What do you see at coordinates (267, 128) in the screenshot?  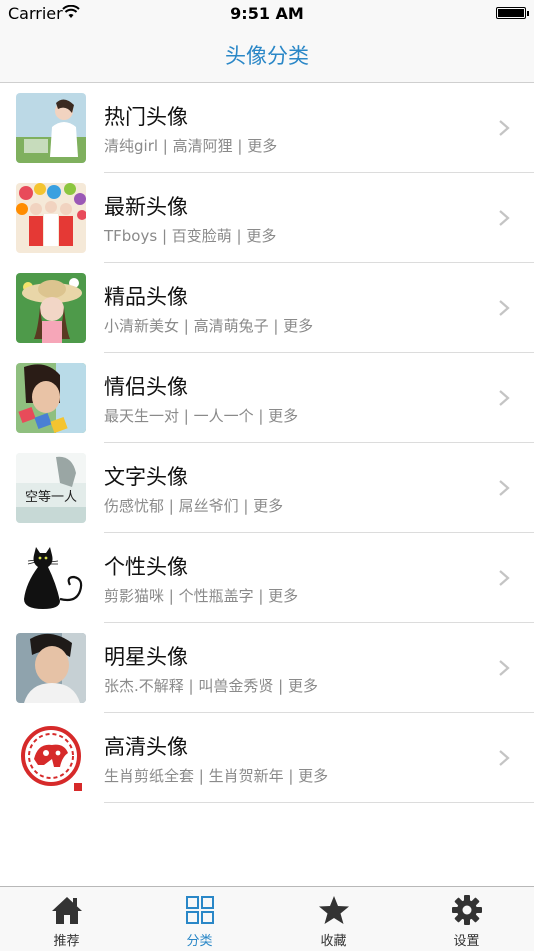 I see `category-row-hot: 热门头像 清纯girl | 高清阿狸 | 更多` at bounding box center [267, 128].